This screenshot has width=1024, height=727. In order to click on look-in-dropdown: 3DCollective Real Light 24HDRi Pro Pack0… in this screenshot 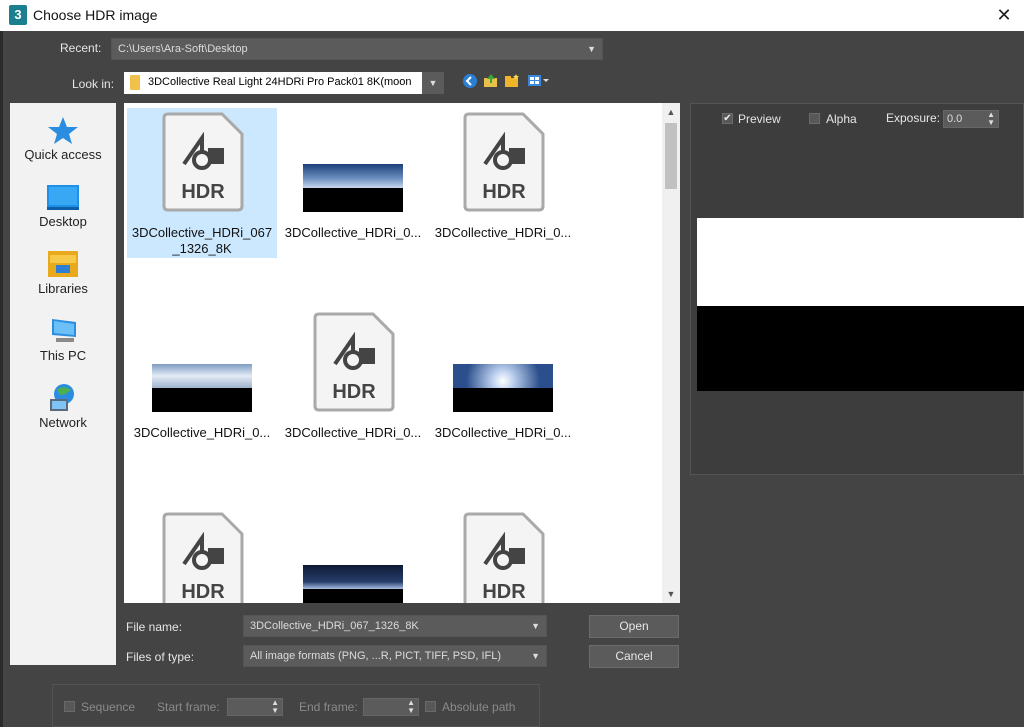, I will do `click(284, 83)`.